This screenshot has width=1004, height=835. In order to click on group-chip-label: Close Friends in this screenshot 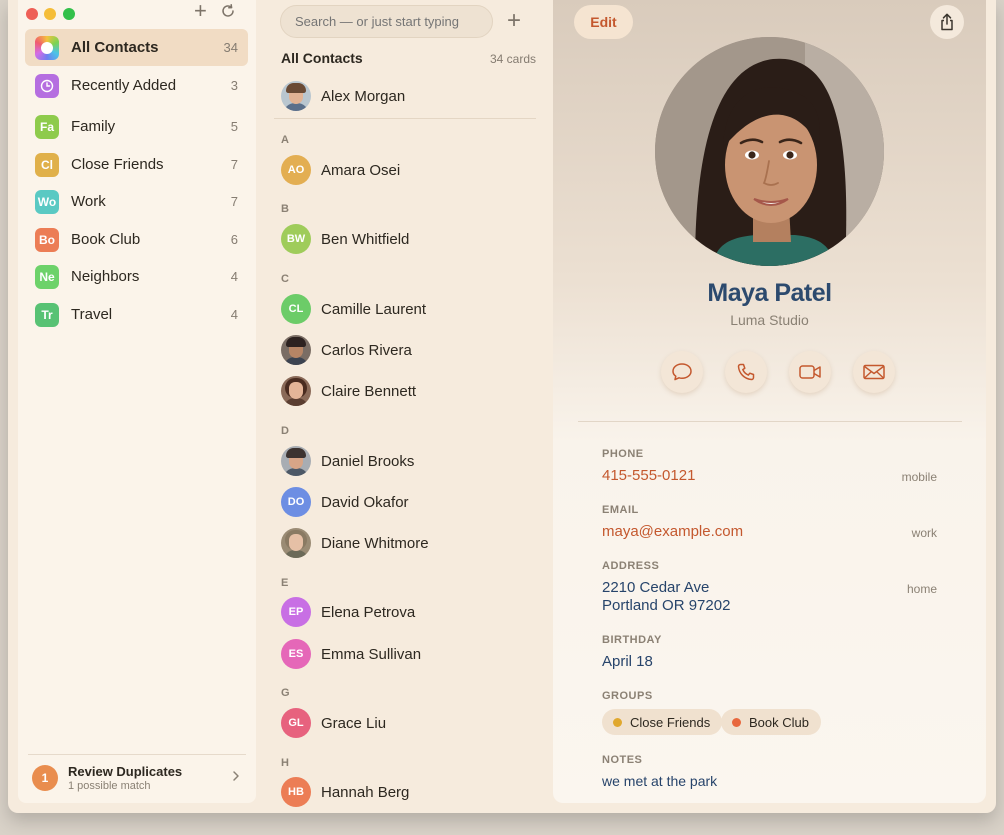, I will do `click(670, 722)`.